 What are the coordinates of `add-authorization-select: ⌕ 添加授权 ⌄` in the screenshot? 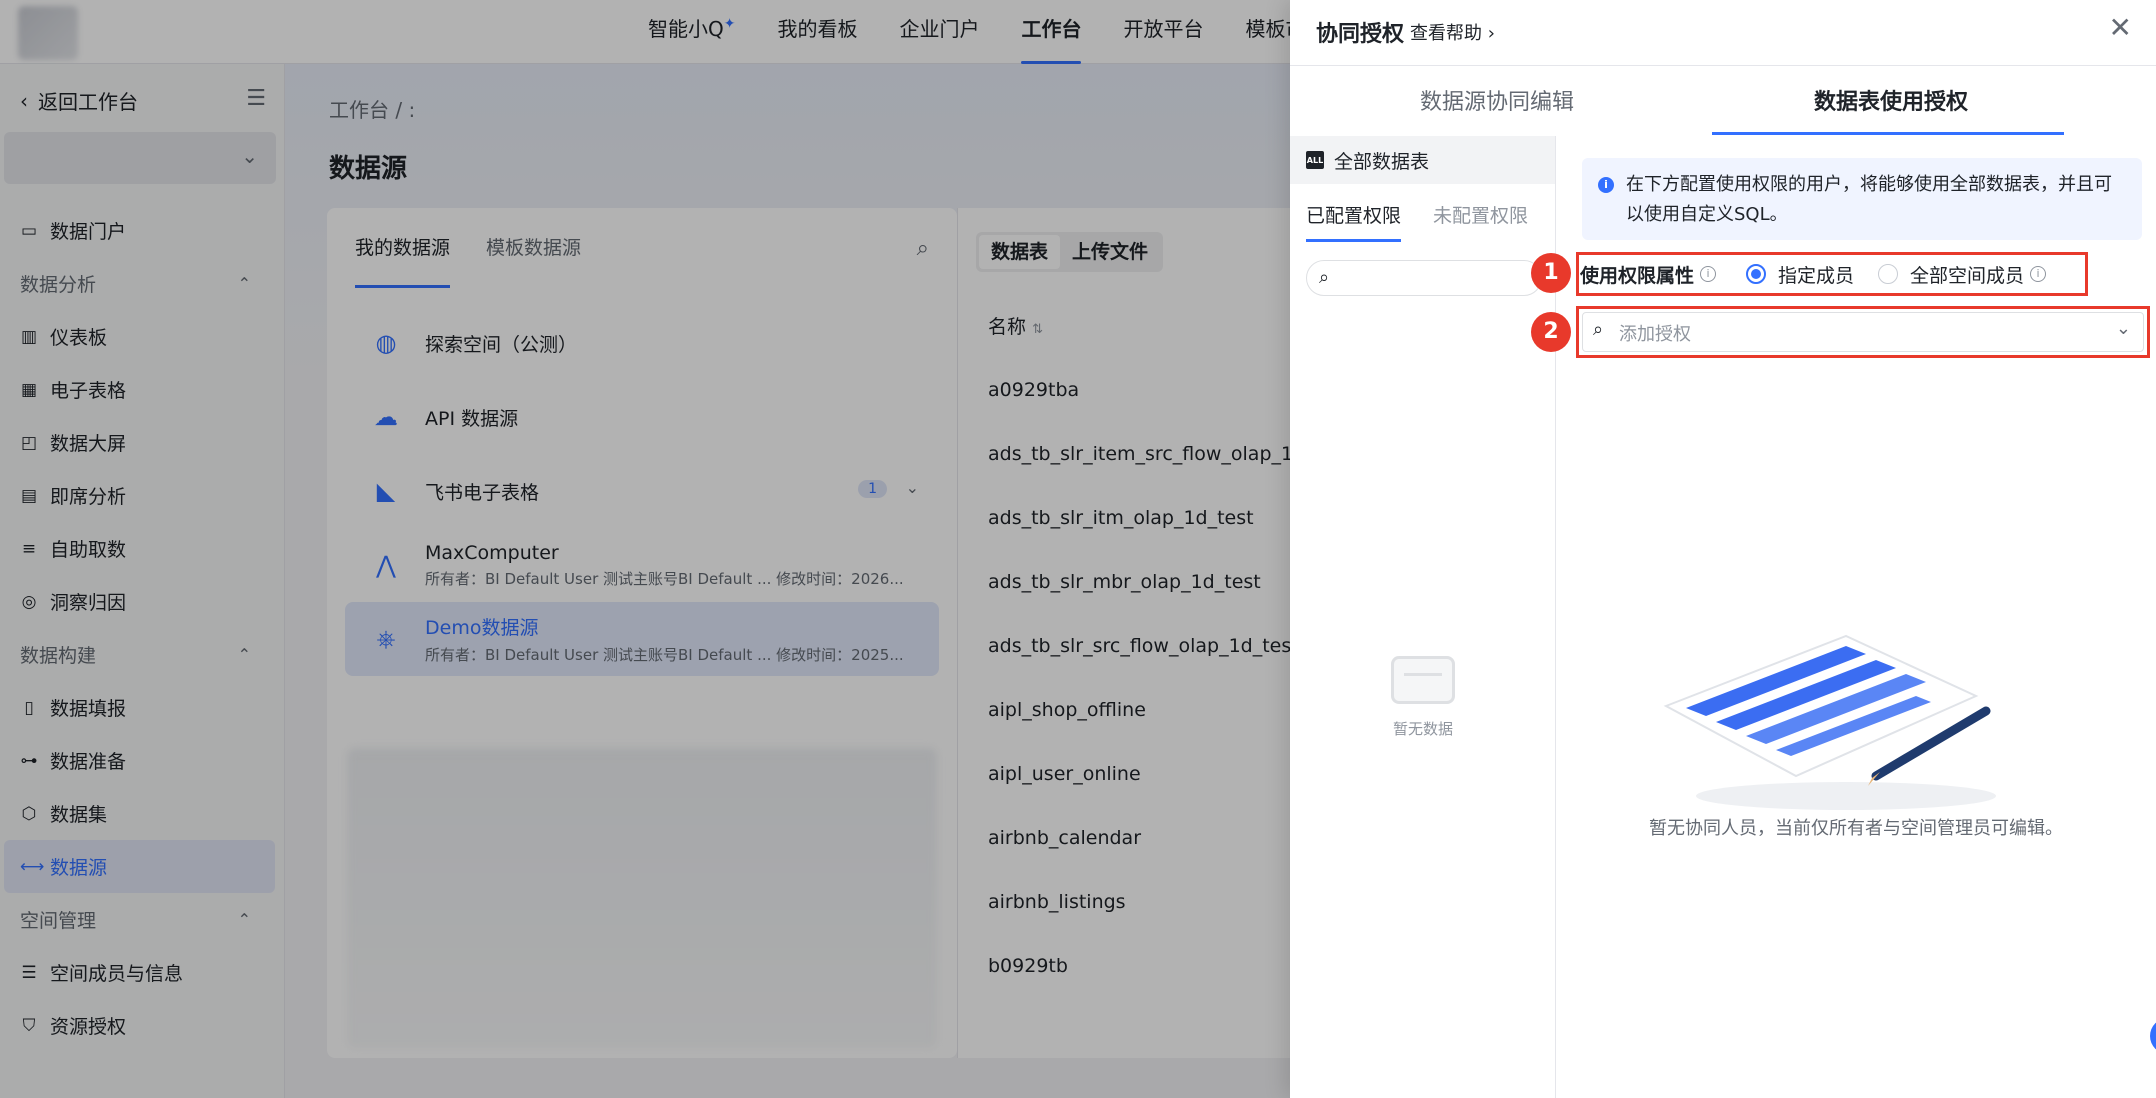 It's located at (1863, 332).